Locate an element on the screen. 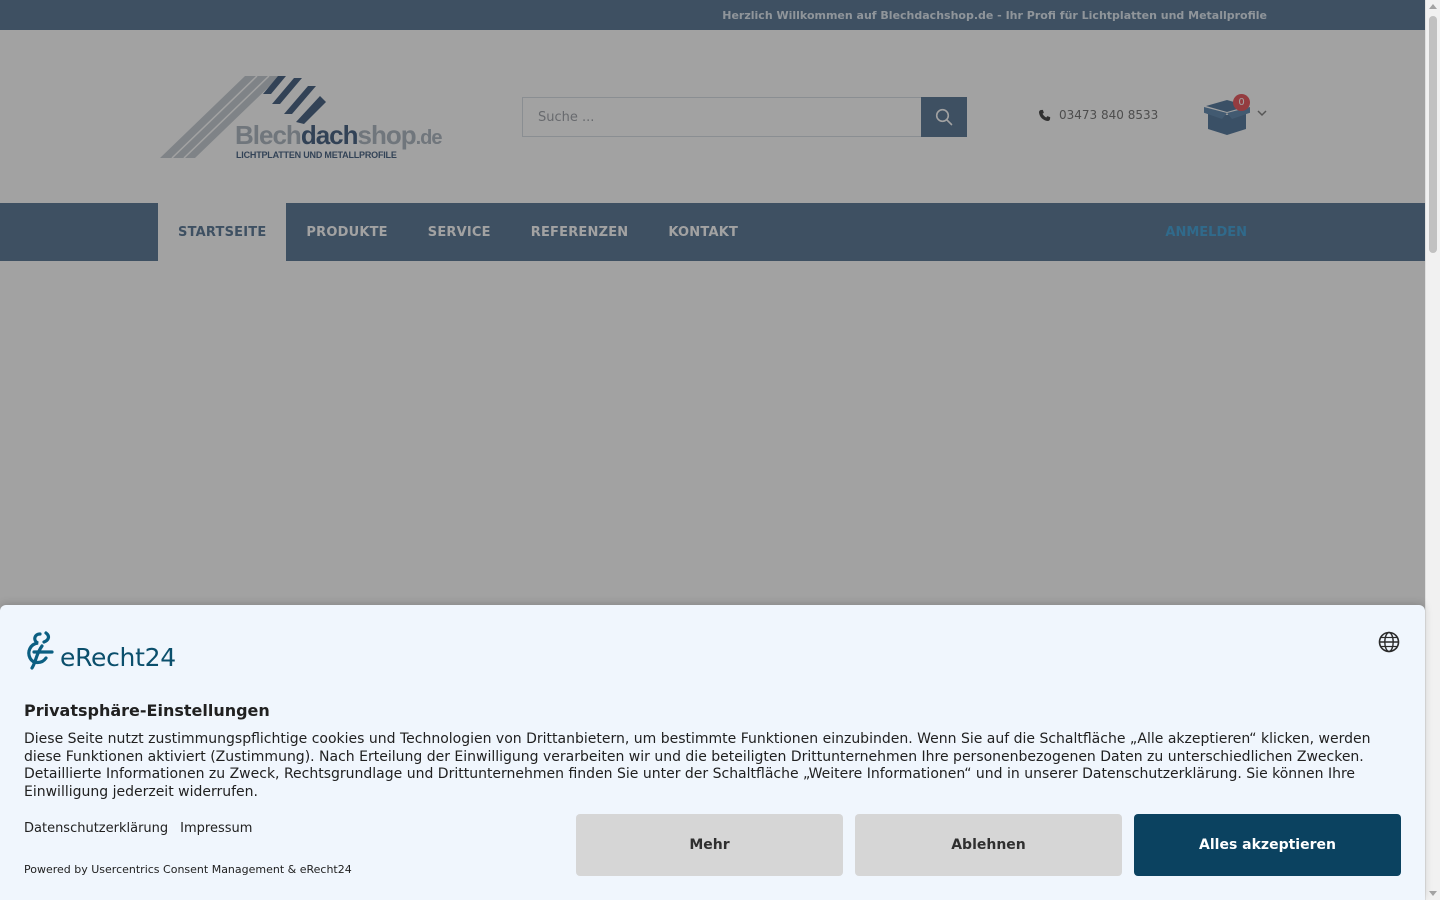  privacy-policy-link: Datenschutzerklärung is located at coordinates (96, 828).